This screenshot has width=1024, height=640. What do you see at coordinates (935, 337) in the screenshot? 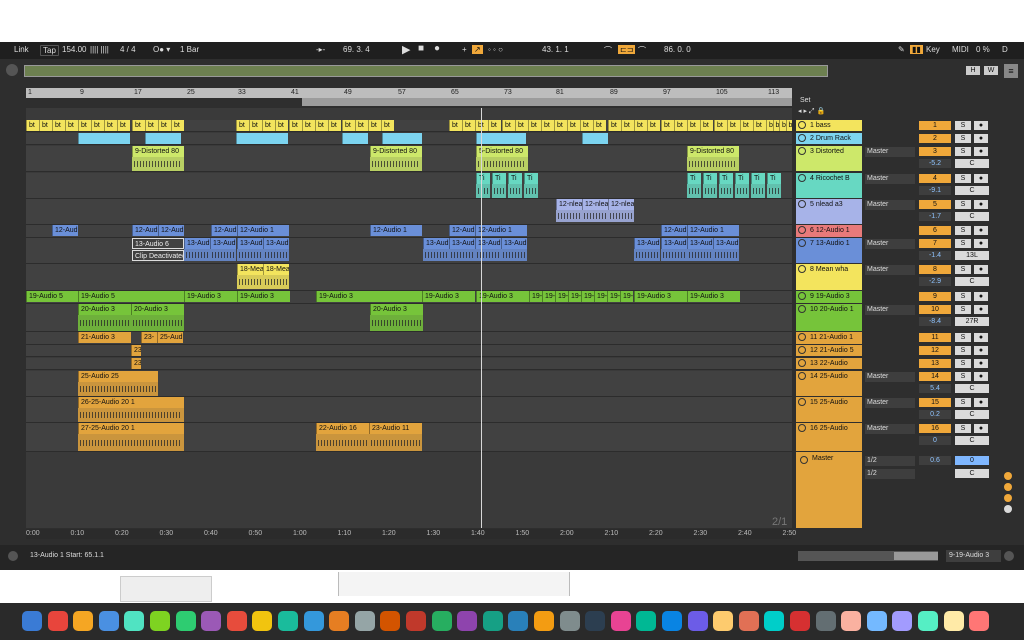
I see `track-number: 11` at bounding box center [935, 337].